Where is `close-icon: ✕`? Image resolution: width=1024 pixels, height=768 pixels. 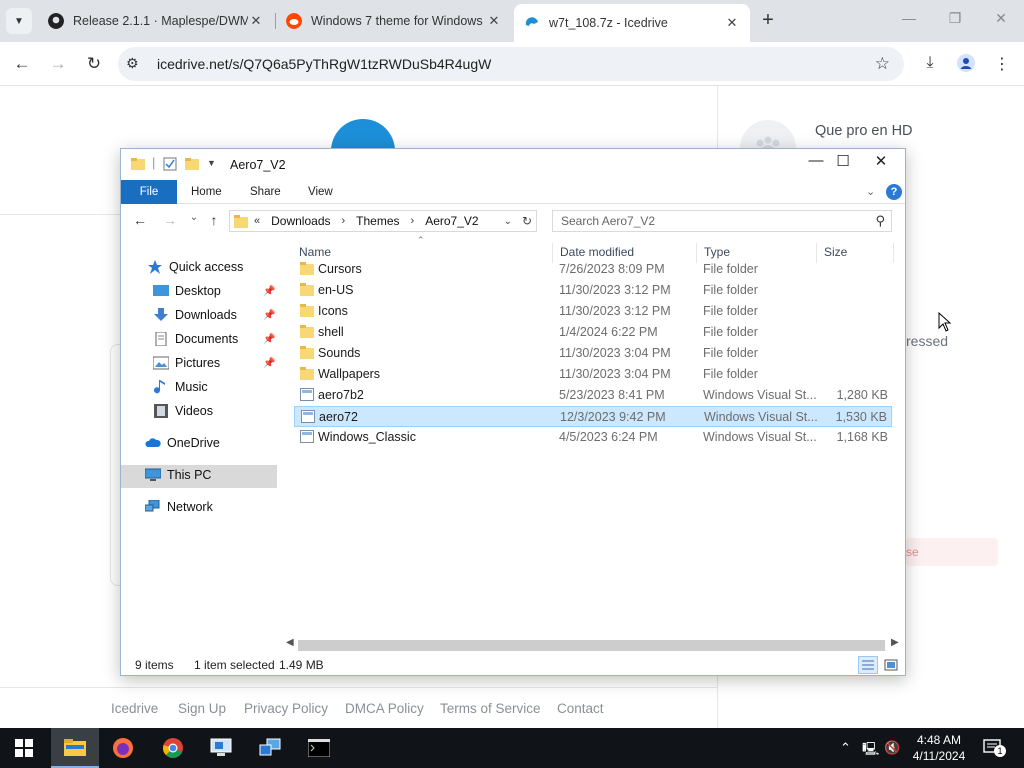
close-icon: ✕ is located at coordinates (881, 161).